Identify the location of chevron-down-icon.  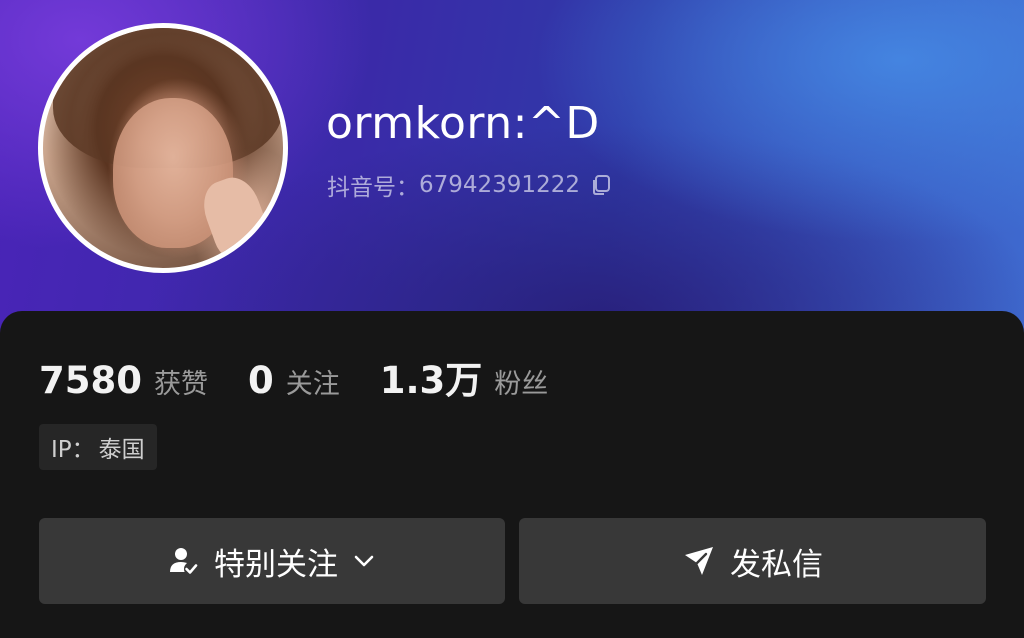
(364, 561).